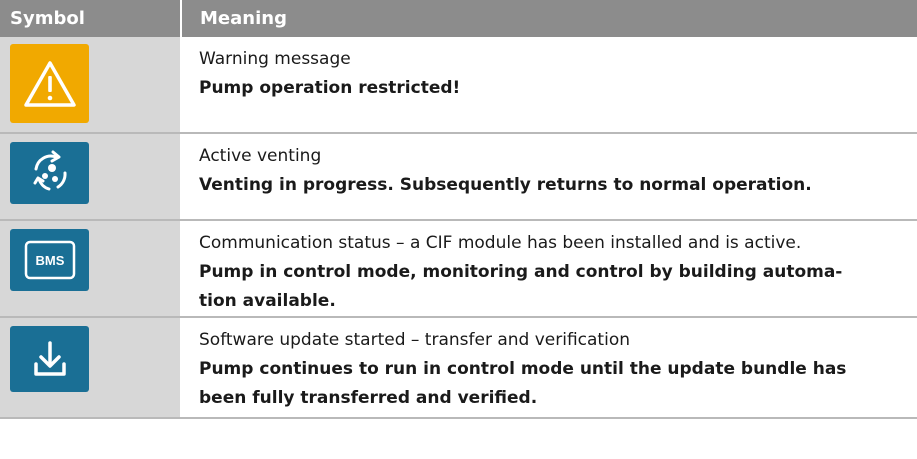  What do you see at coordinates (330, 88) in the screenshot?
I see `meaning-detail: Pump operation restricted!` at bounding box center [330, 88].